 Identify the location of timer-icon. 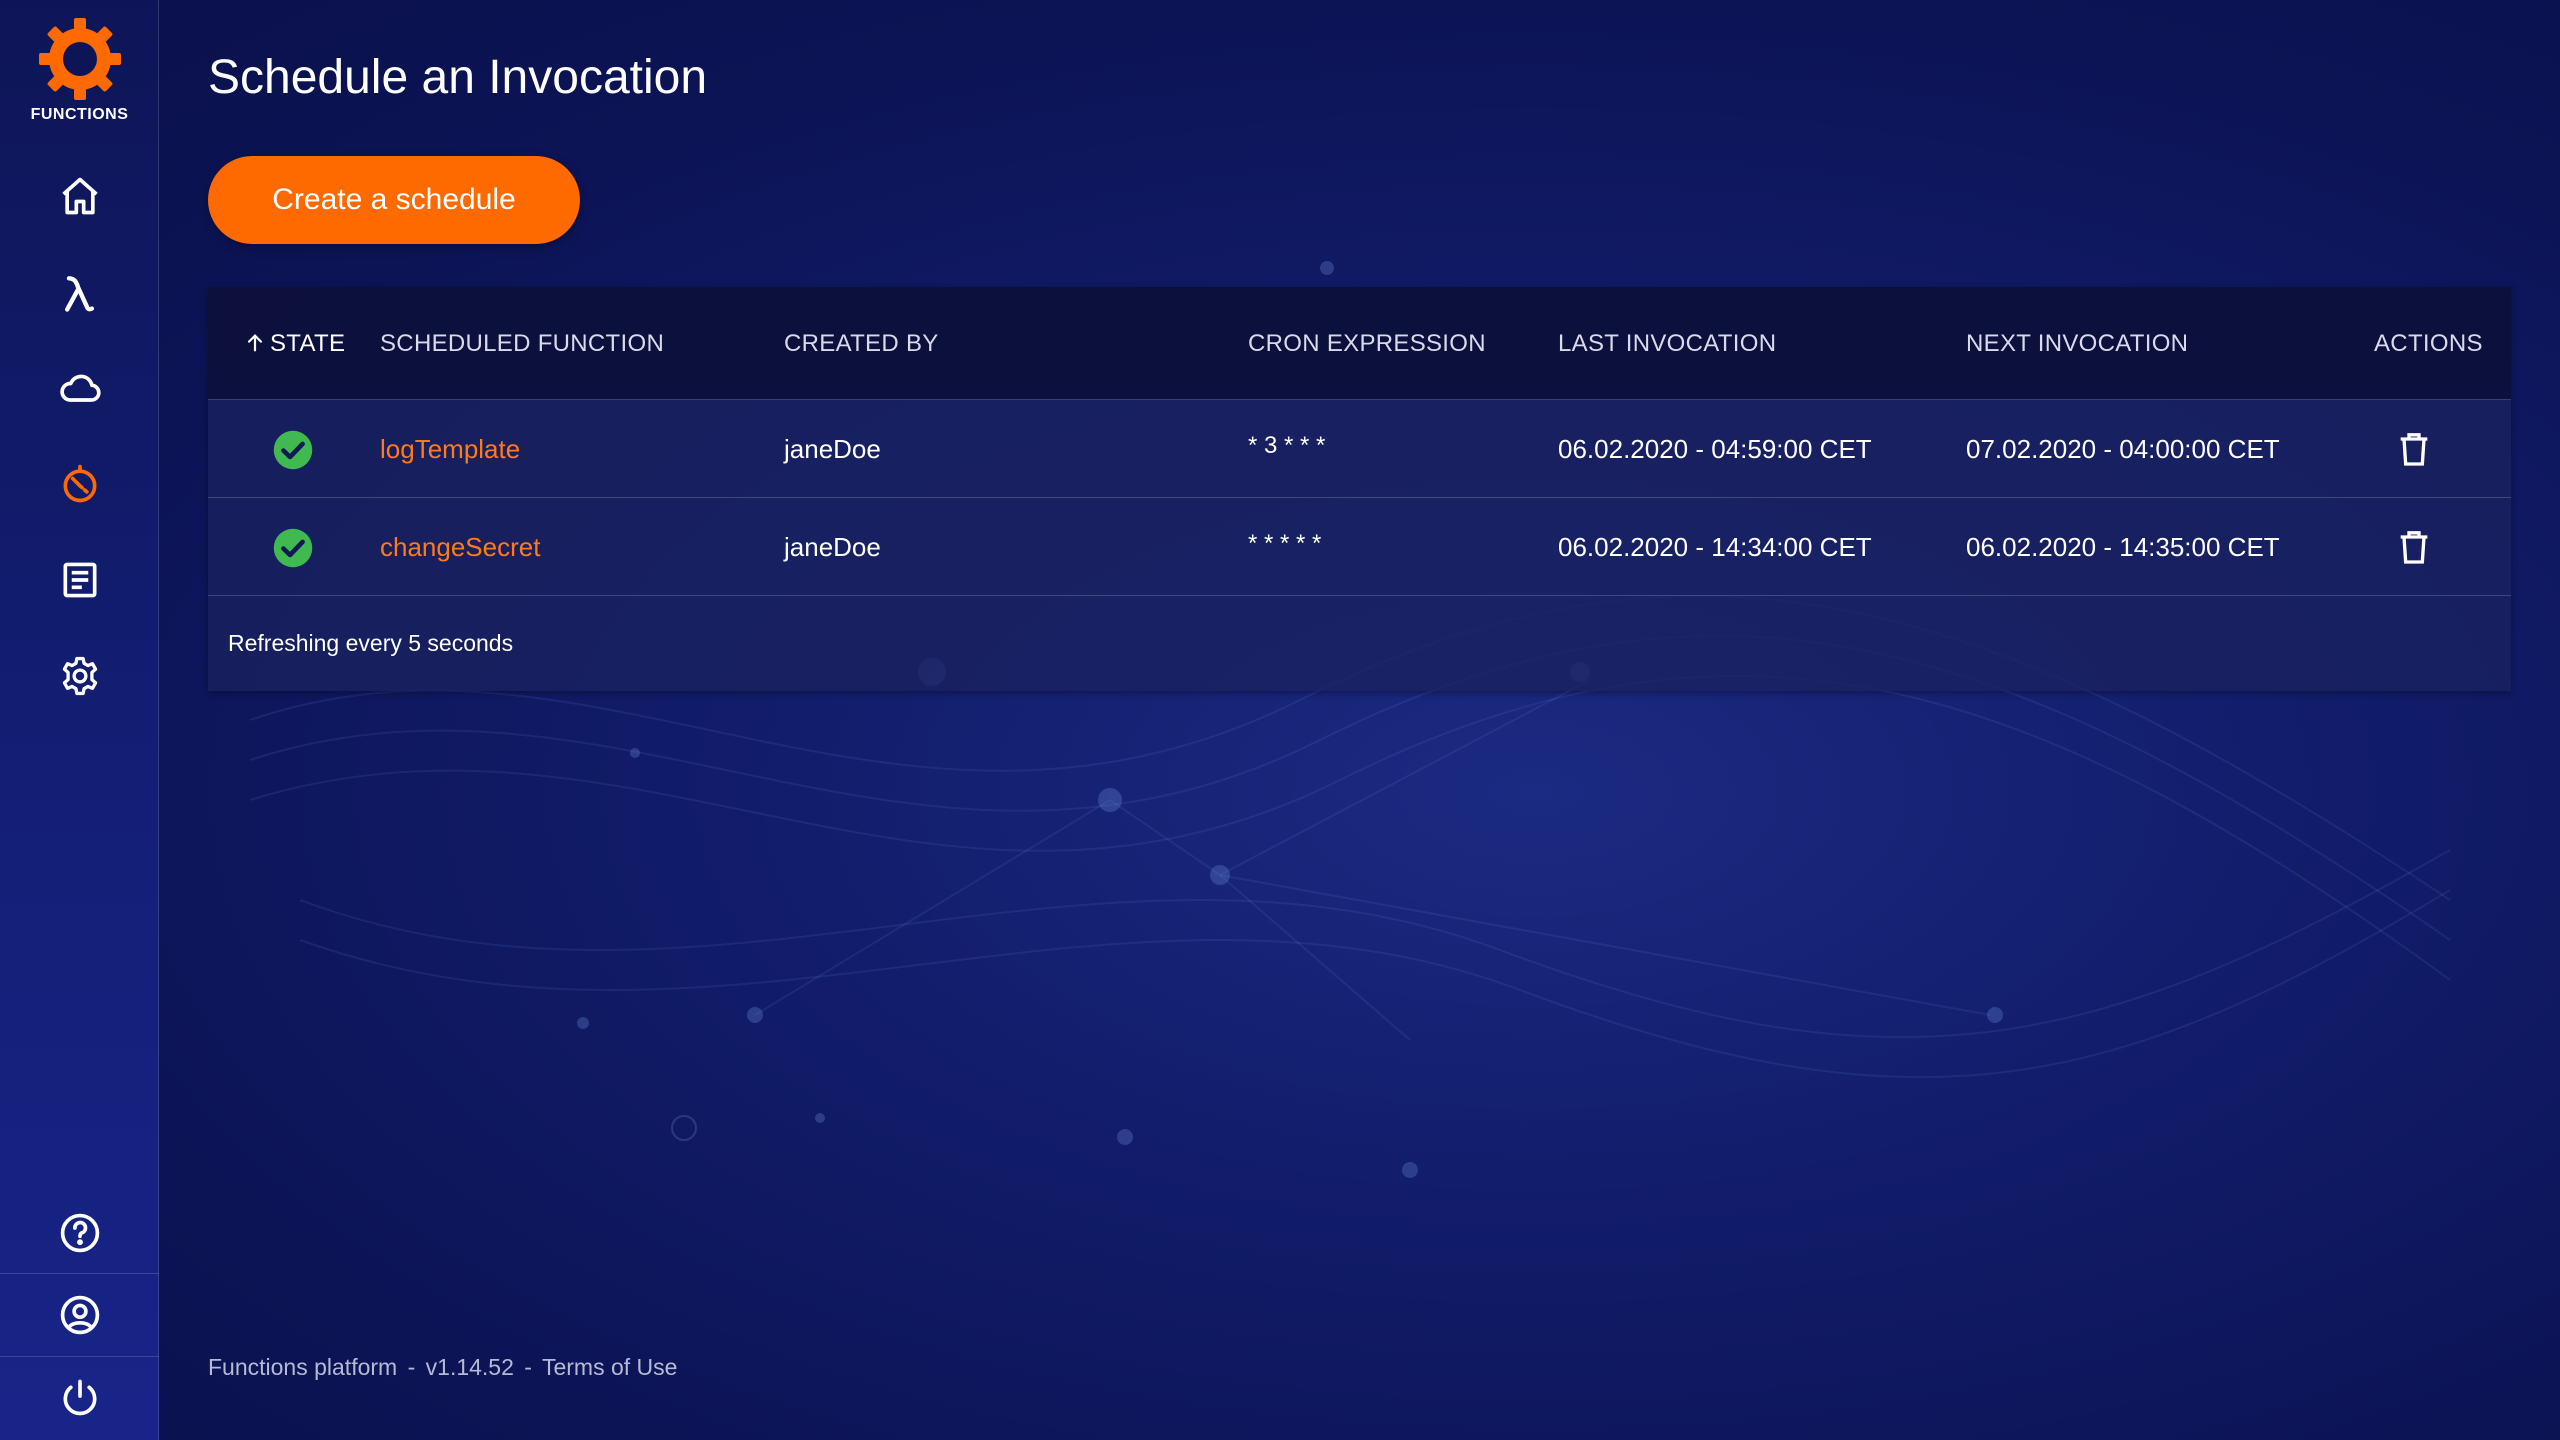
(79, 483).